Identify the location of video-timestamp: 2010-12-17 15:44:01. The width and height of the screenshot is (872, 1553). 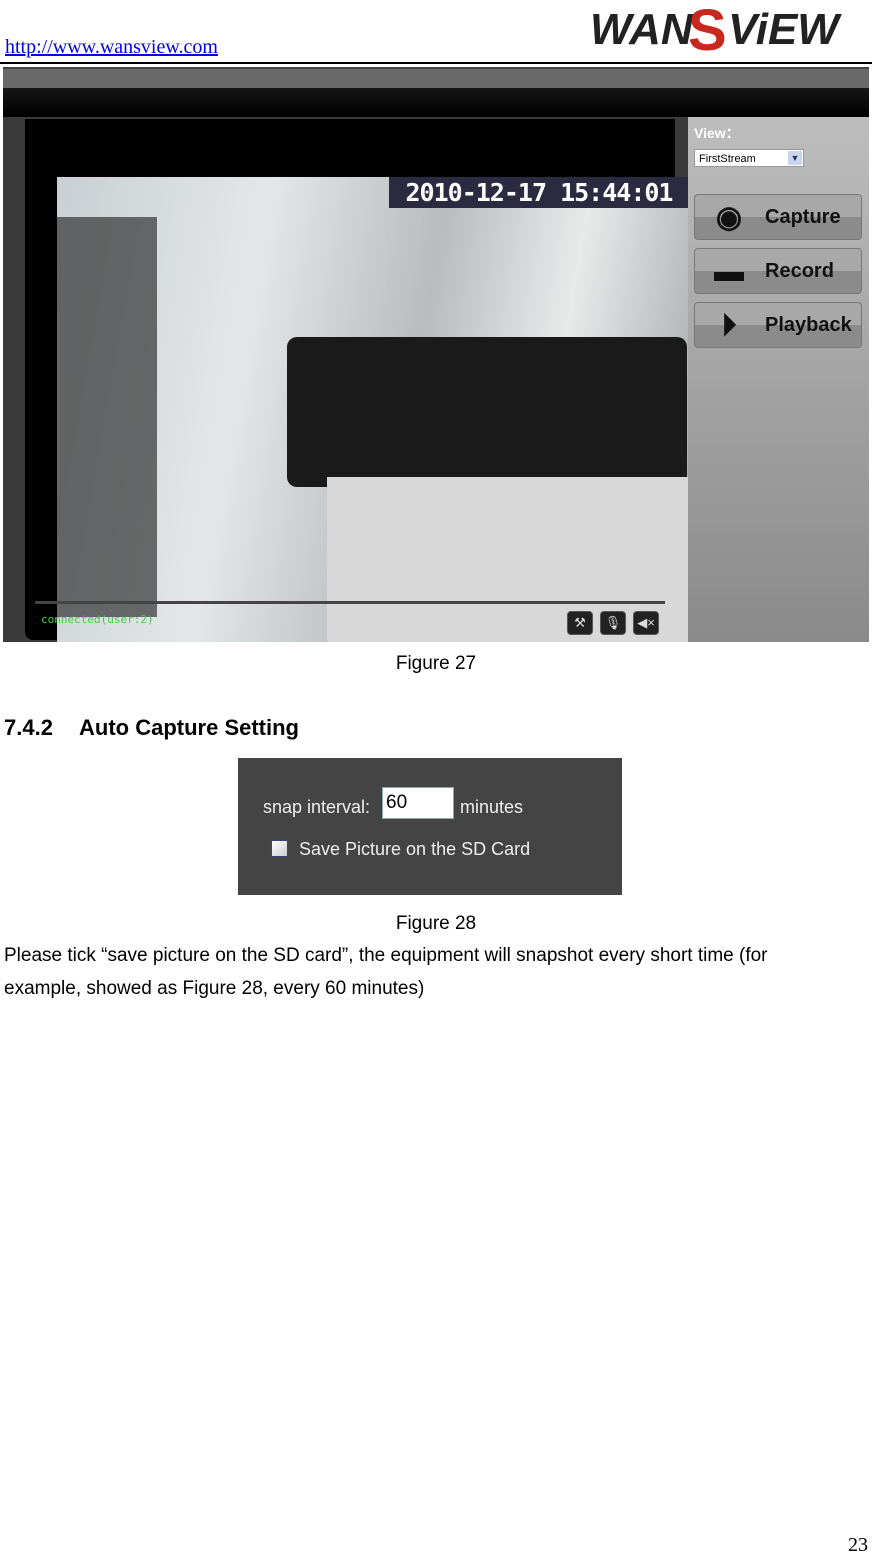
(539, 192).